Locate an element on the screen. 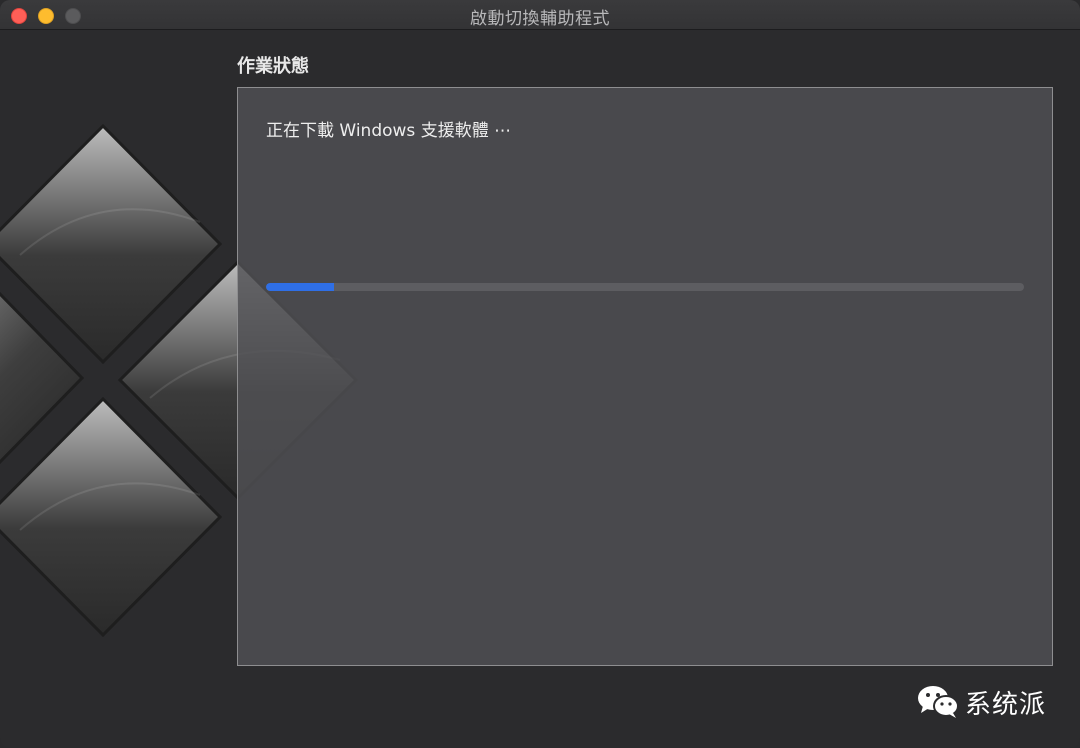 This screenshot has height=748, width=1080. wechat-icon is located at coordinates (938, 702).